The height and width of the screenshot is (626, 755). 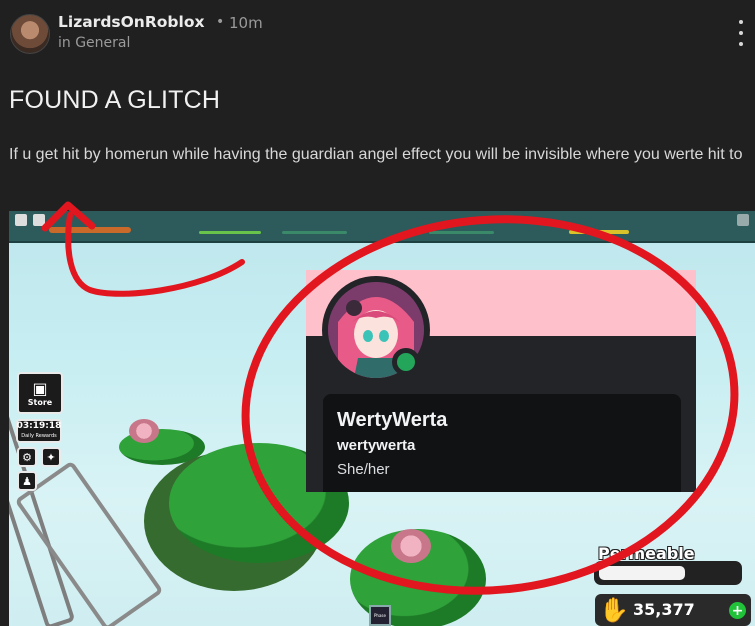 I want to click on people-icon: ♟, so click(x=27, y=481).